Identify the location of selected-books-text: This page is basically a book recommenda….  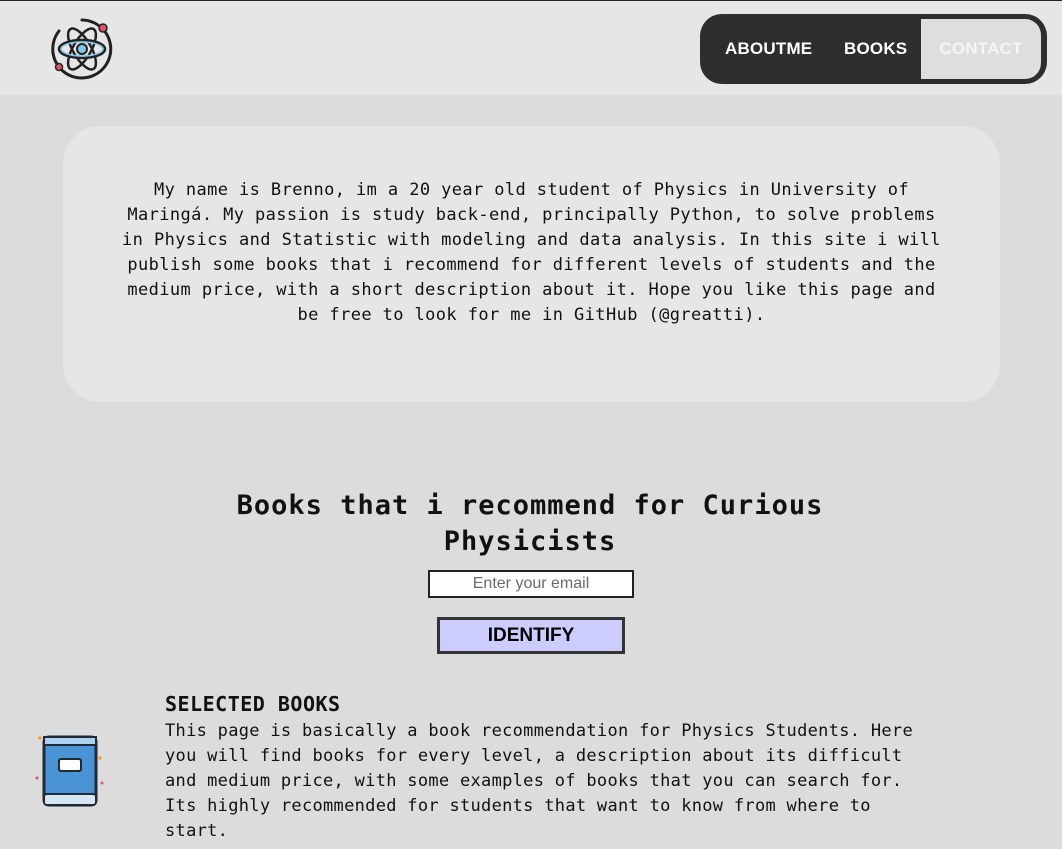
(539, 781).